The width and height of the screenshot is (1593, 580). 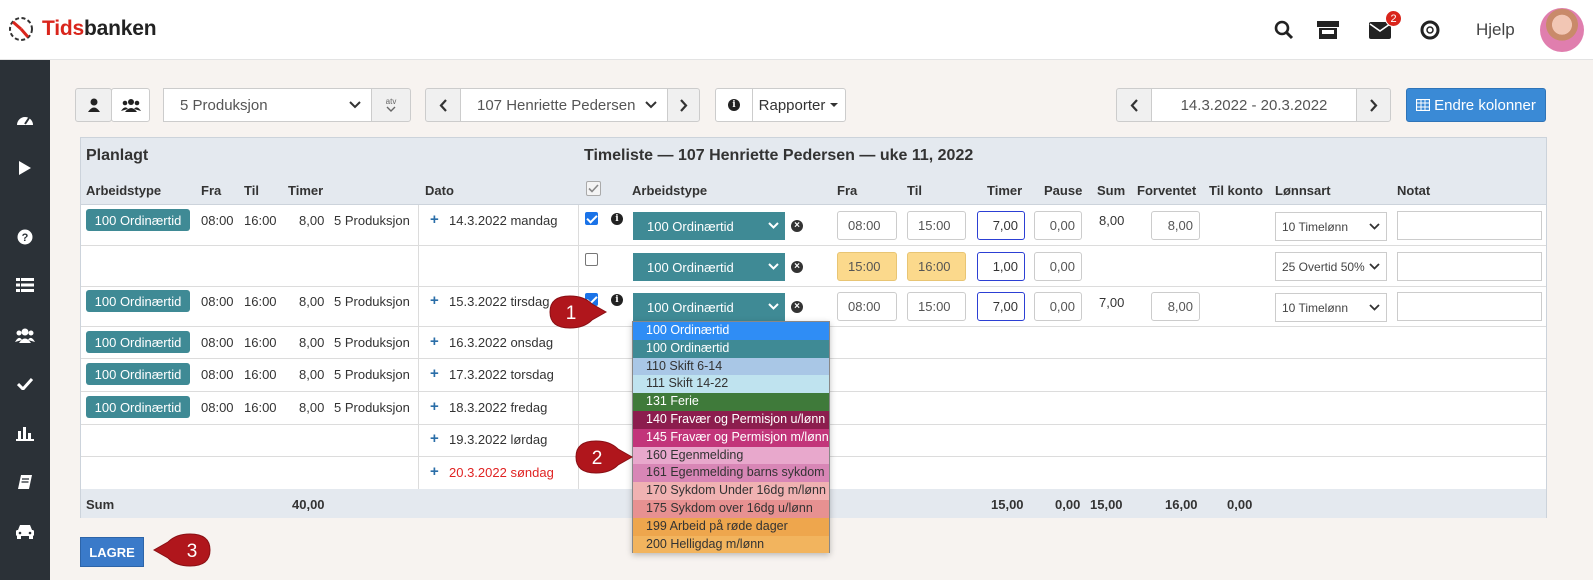 What do you see at coordinates (1001, 266) in the screenshot?
I see `entry-timer-input: 1,00` at bounding box center [1001, 266].